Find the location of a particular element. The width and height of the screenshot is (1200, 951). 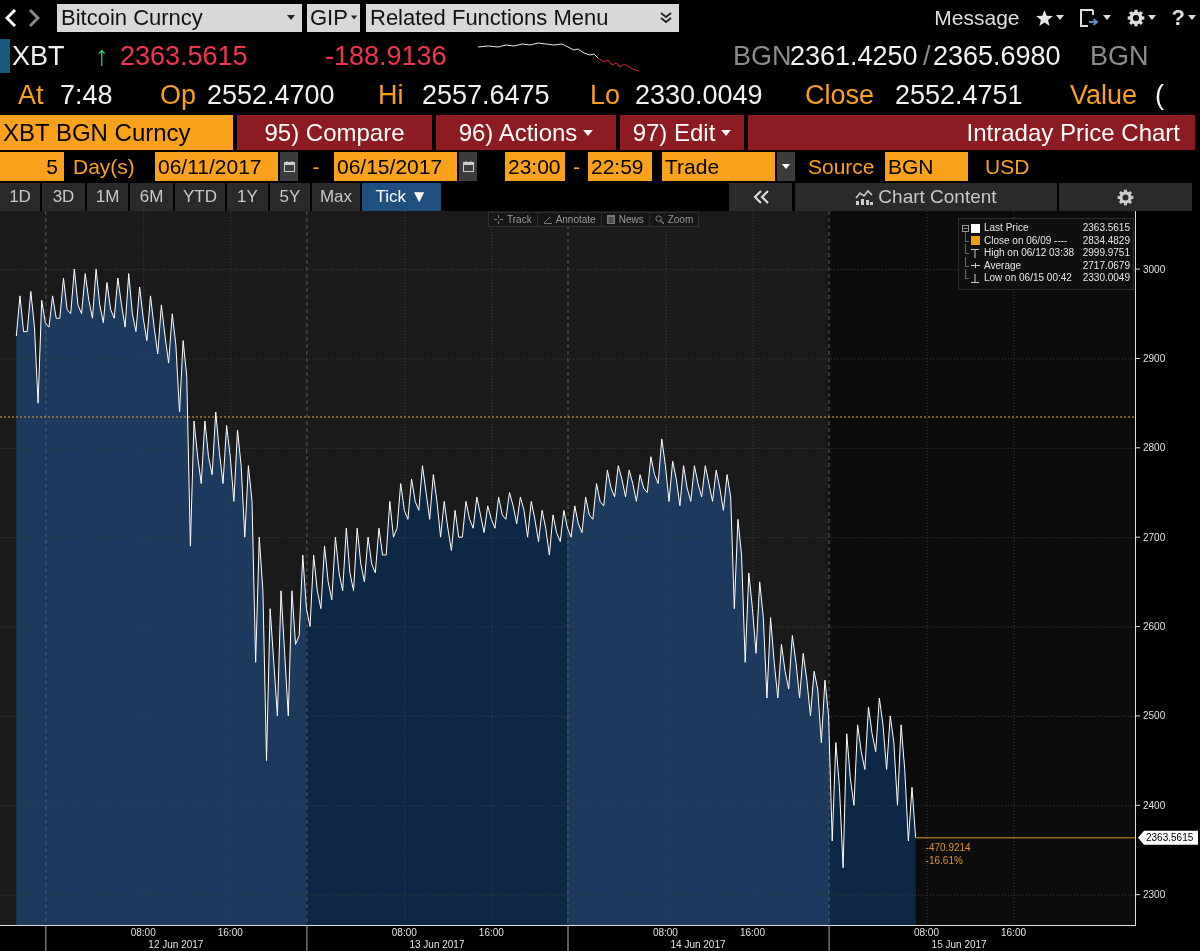

range-tab: 1D is located at coordinates (20, 197).